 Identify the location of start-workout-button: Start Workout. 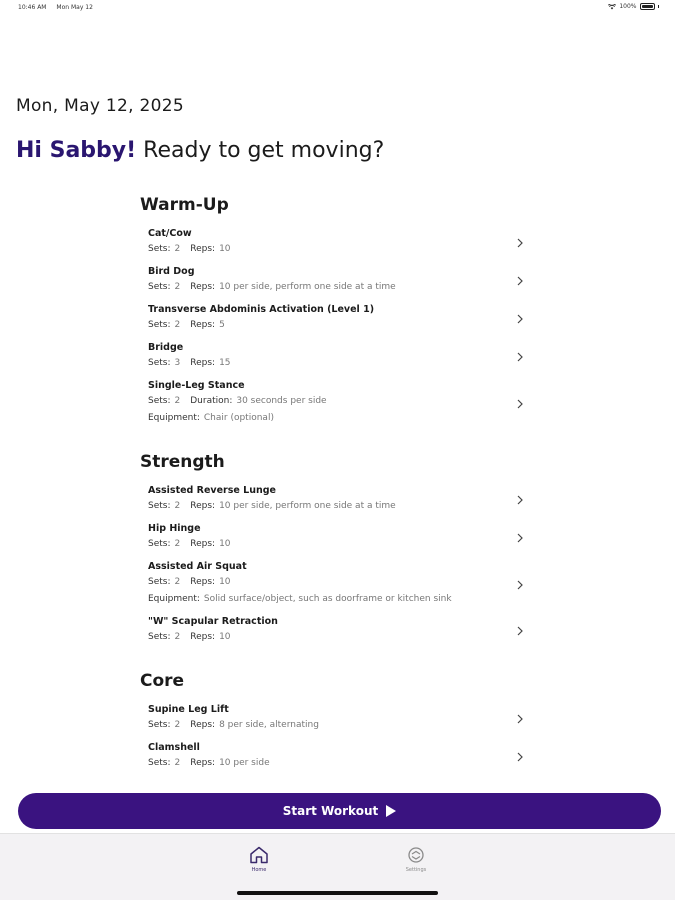
(339, 811).